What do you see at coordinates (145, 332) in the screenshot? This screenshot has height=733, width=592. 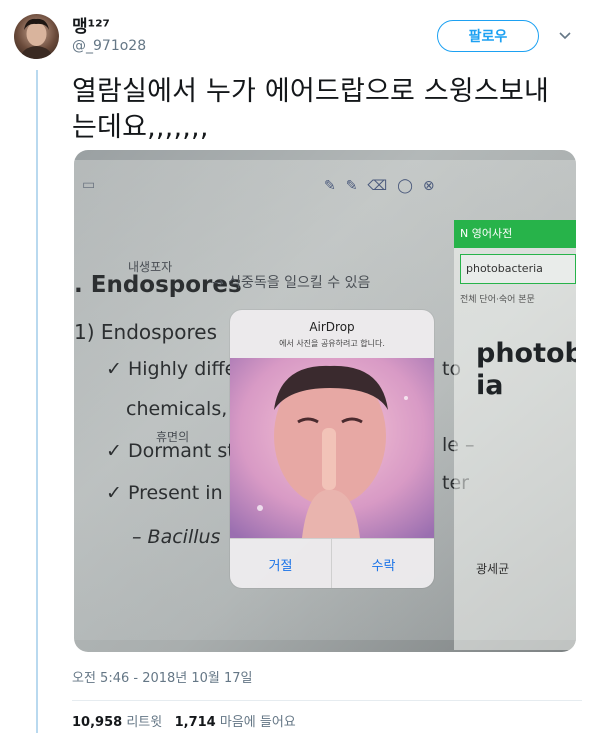 I see `slide-line: 1) Endospores` at bounding box center [145, 332].